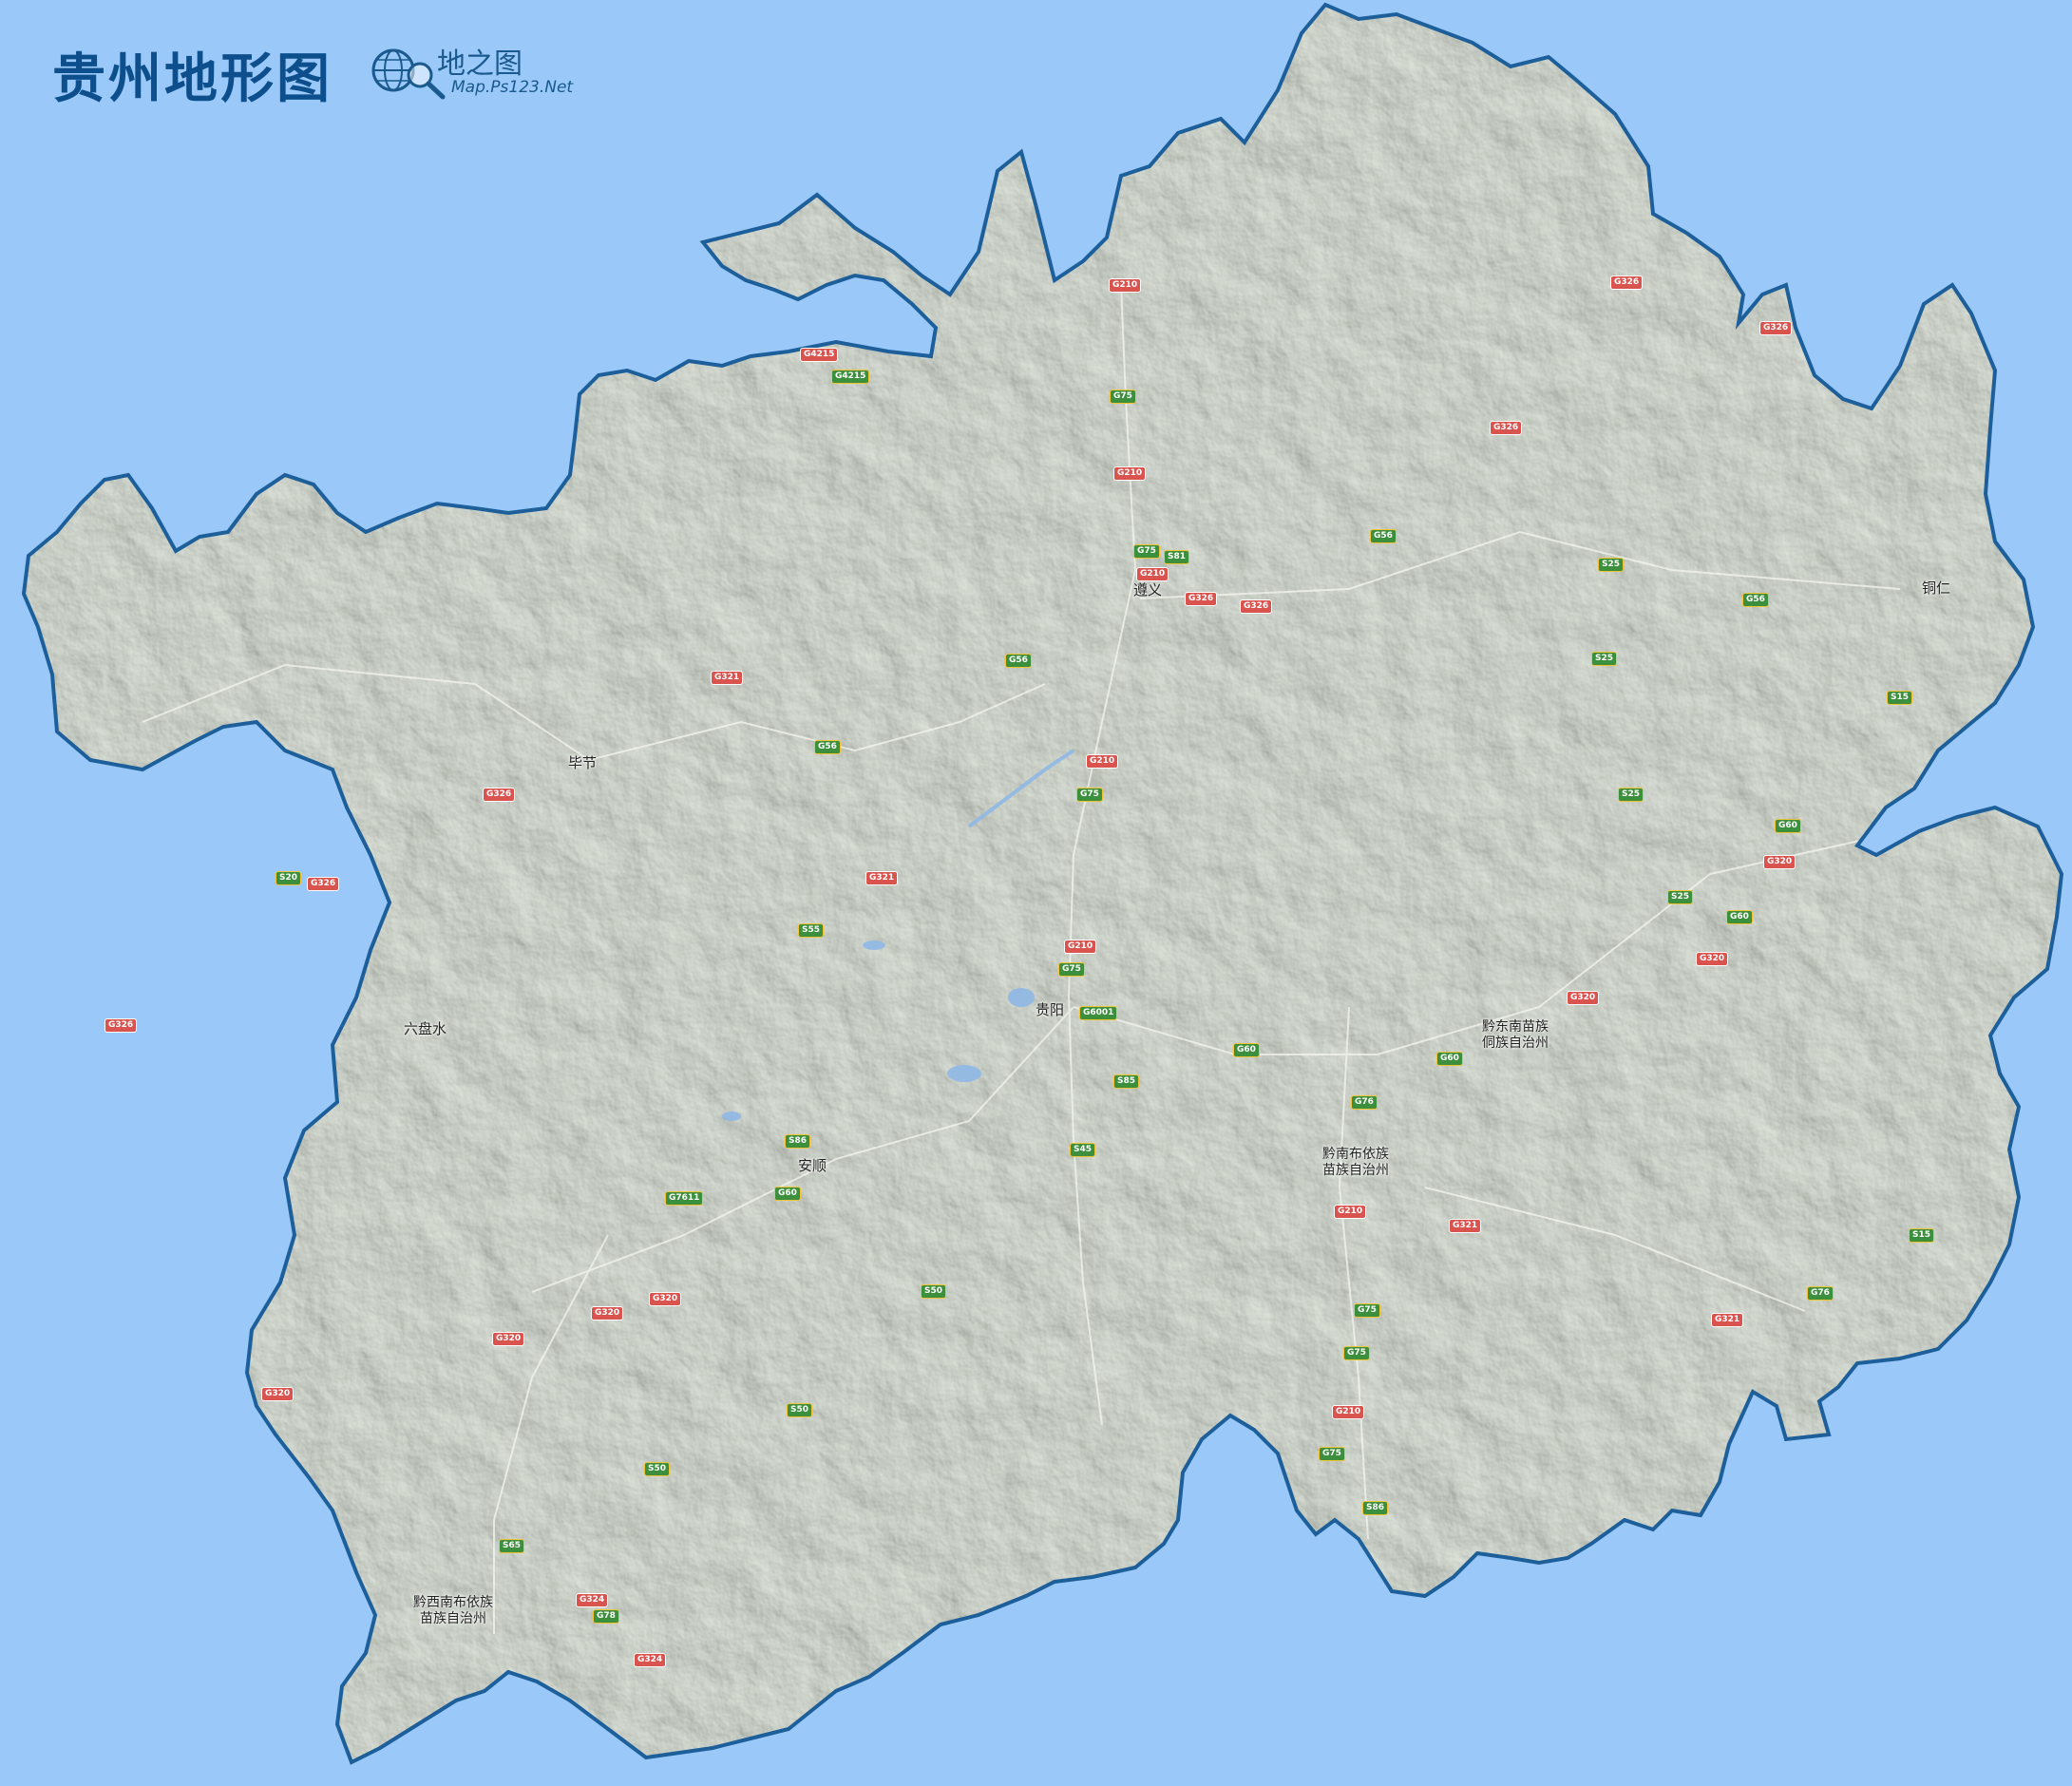 This screenshot has height=1786, width=2072. Describe the element at coordinates (813, 1165) in the screenshot. I see `city-label-anshun: 安顺` at that location.